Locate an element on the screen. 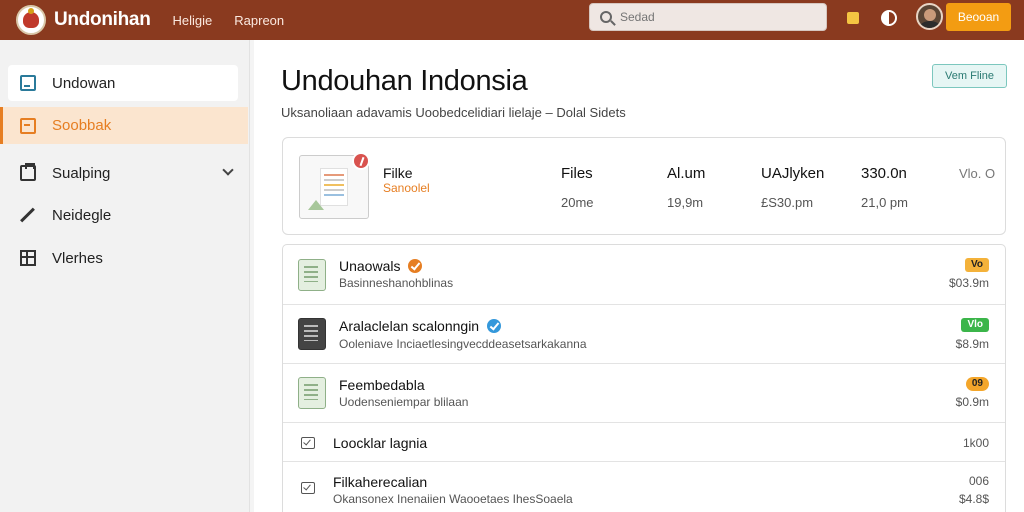 The image size is (1024, 512). list-item-name: Unaowals is located at coordinates (370, 266).